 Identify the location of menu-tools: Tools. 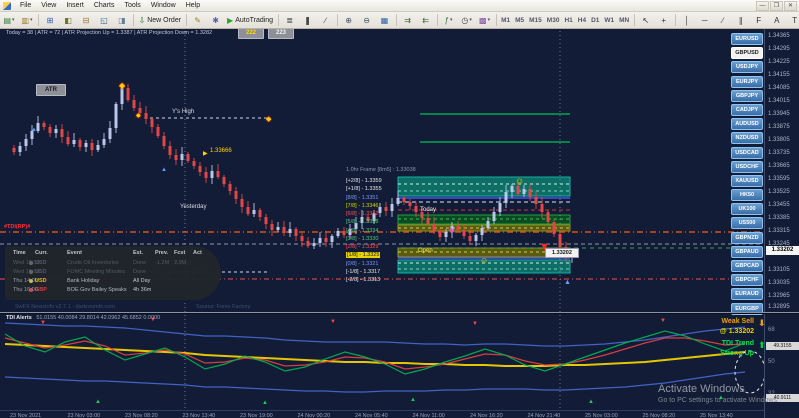
(132, 5).